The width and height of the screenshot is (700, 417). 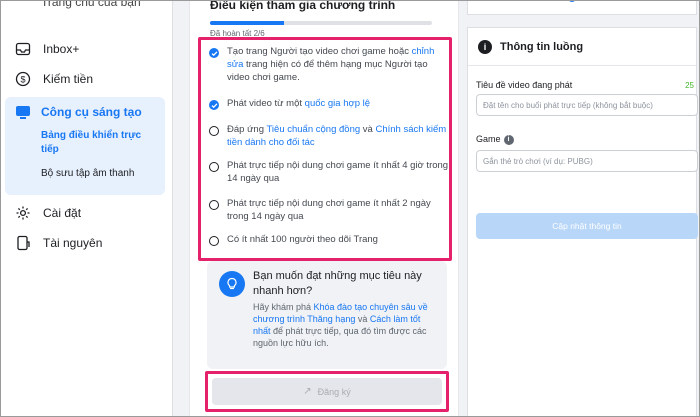 I want to click on stream-info-title: Thông tin luồng, so click(x=542, y=46).